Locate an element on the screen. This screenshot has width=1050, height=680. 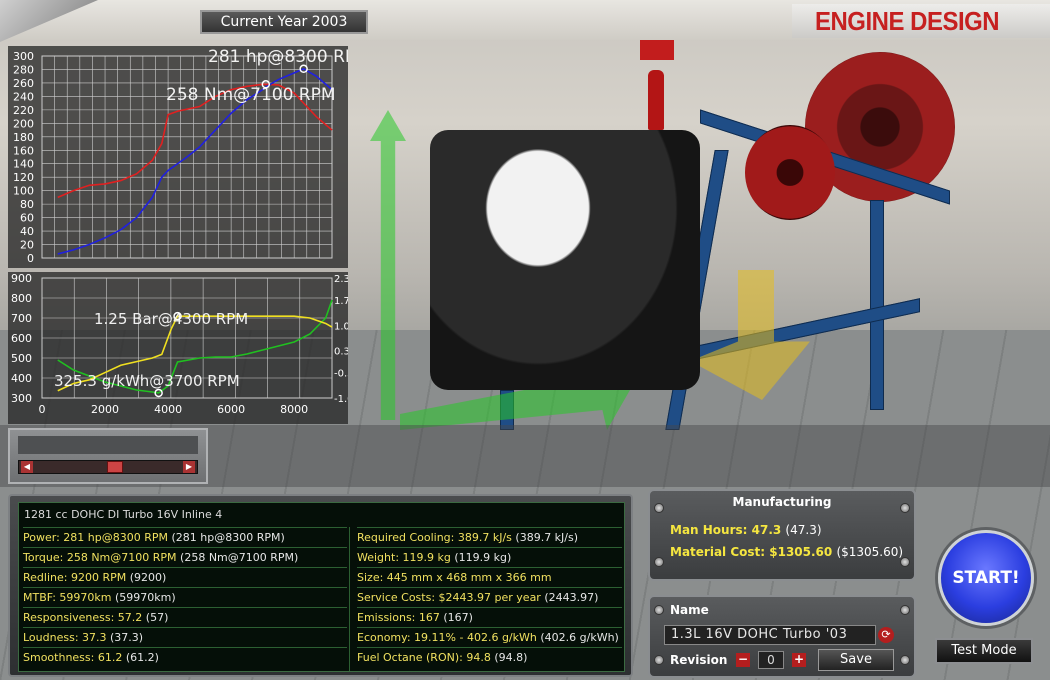
material-cost-value: Material Cost: $1305.60 is located at coordinates (751, 552).